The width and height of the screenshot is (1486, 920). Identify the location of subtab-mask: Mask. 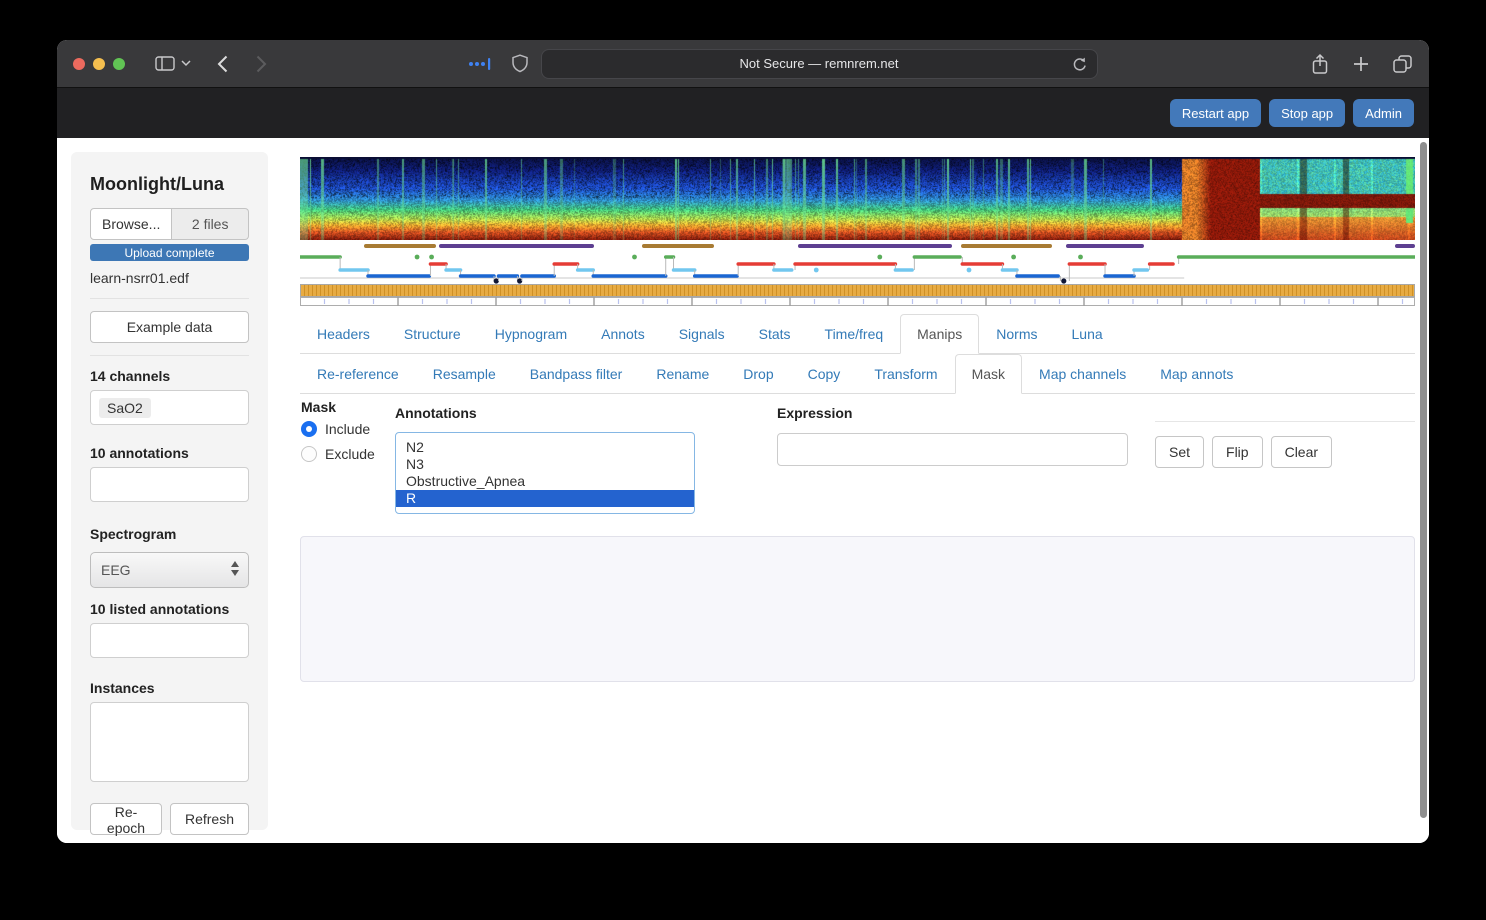
(988, 374).